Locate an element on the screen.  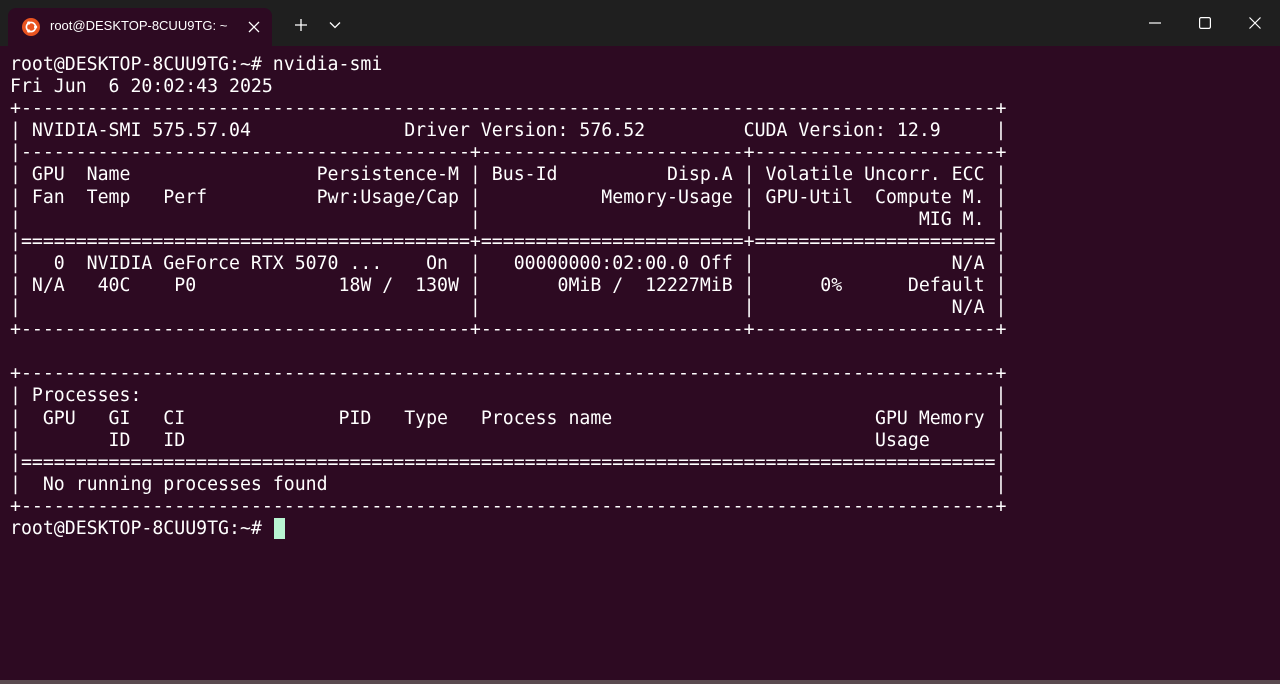
close-window-button is located at coordinates (1255, 23).